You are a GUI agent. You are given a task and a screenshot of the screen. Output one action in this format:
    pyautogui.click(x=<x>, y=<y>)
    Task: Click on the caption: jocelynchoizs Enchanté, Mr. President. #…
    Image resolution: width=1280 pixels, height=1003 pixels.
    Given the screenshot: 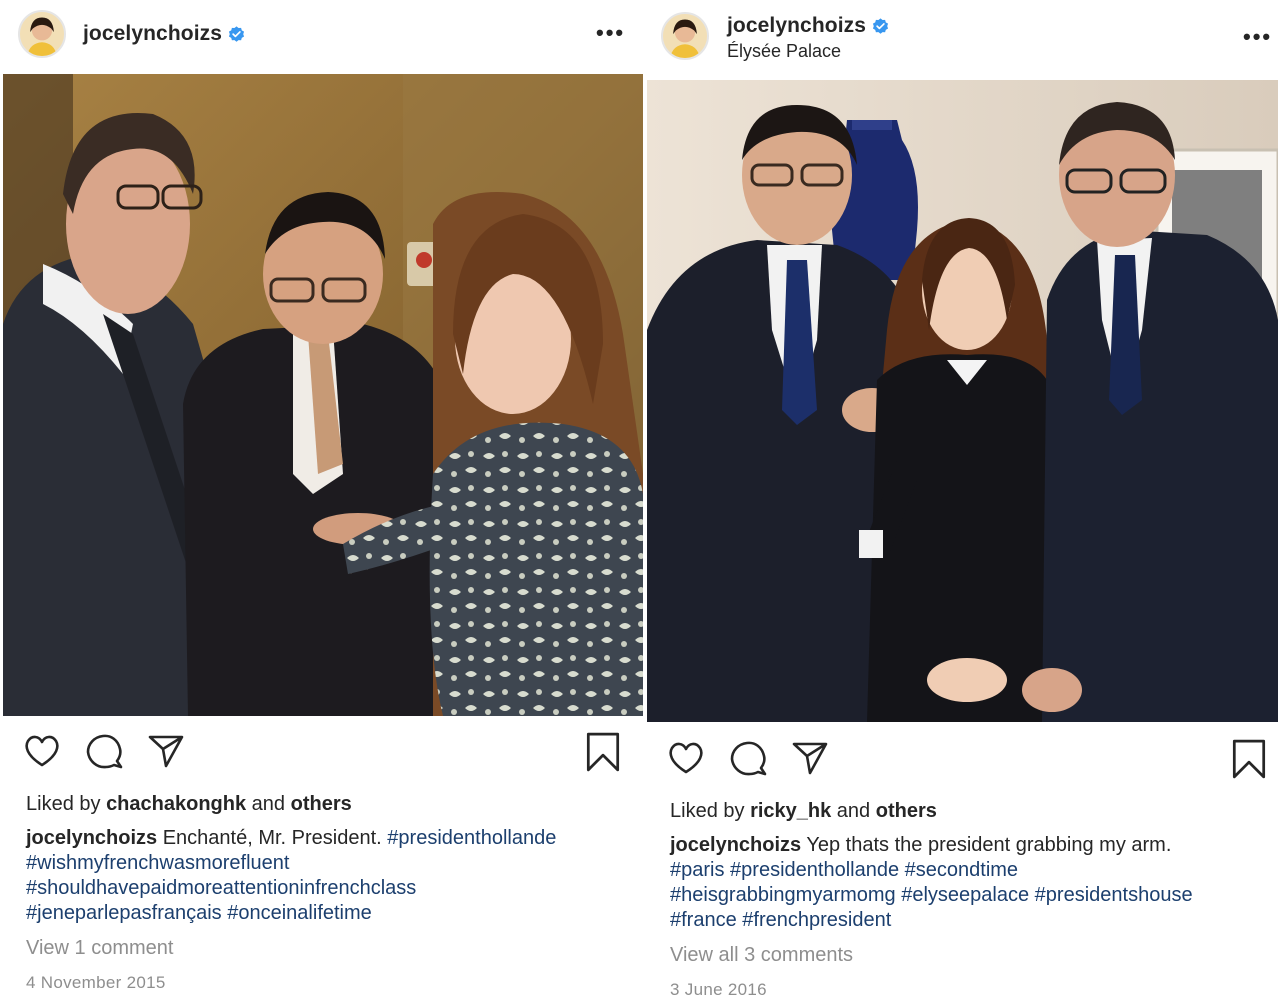 What is the action you would take?
    pyautogui.click(x=331, y=876)
    